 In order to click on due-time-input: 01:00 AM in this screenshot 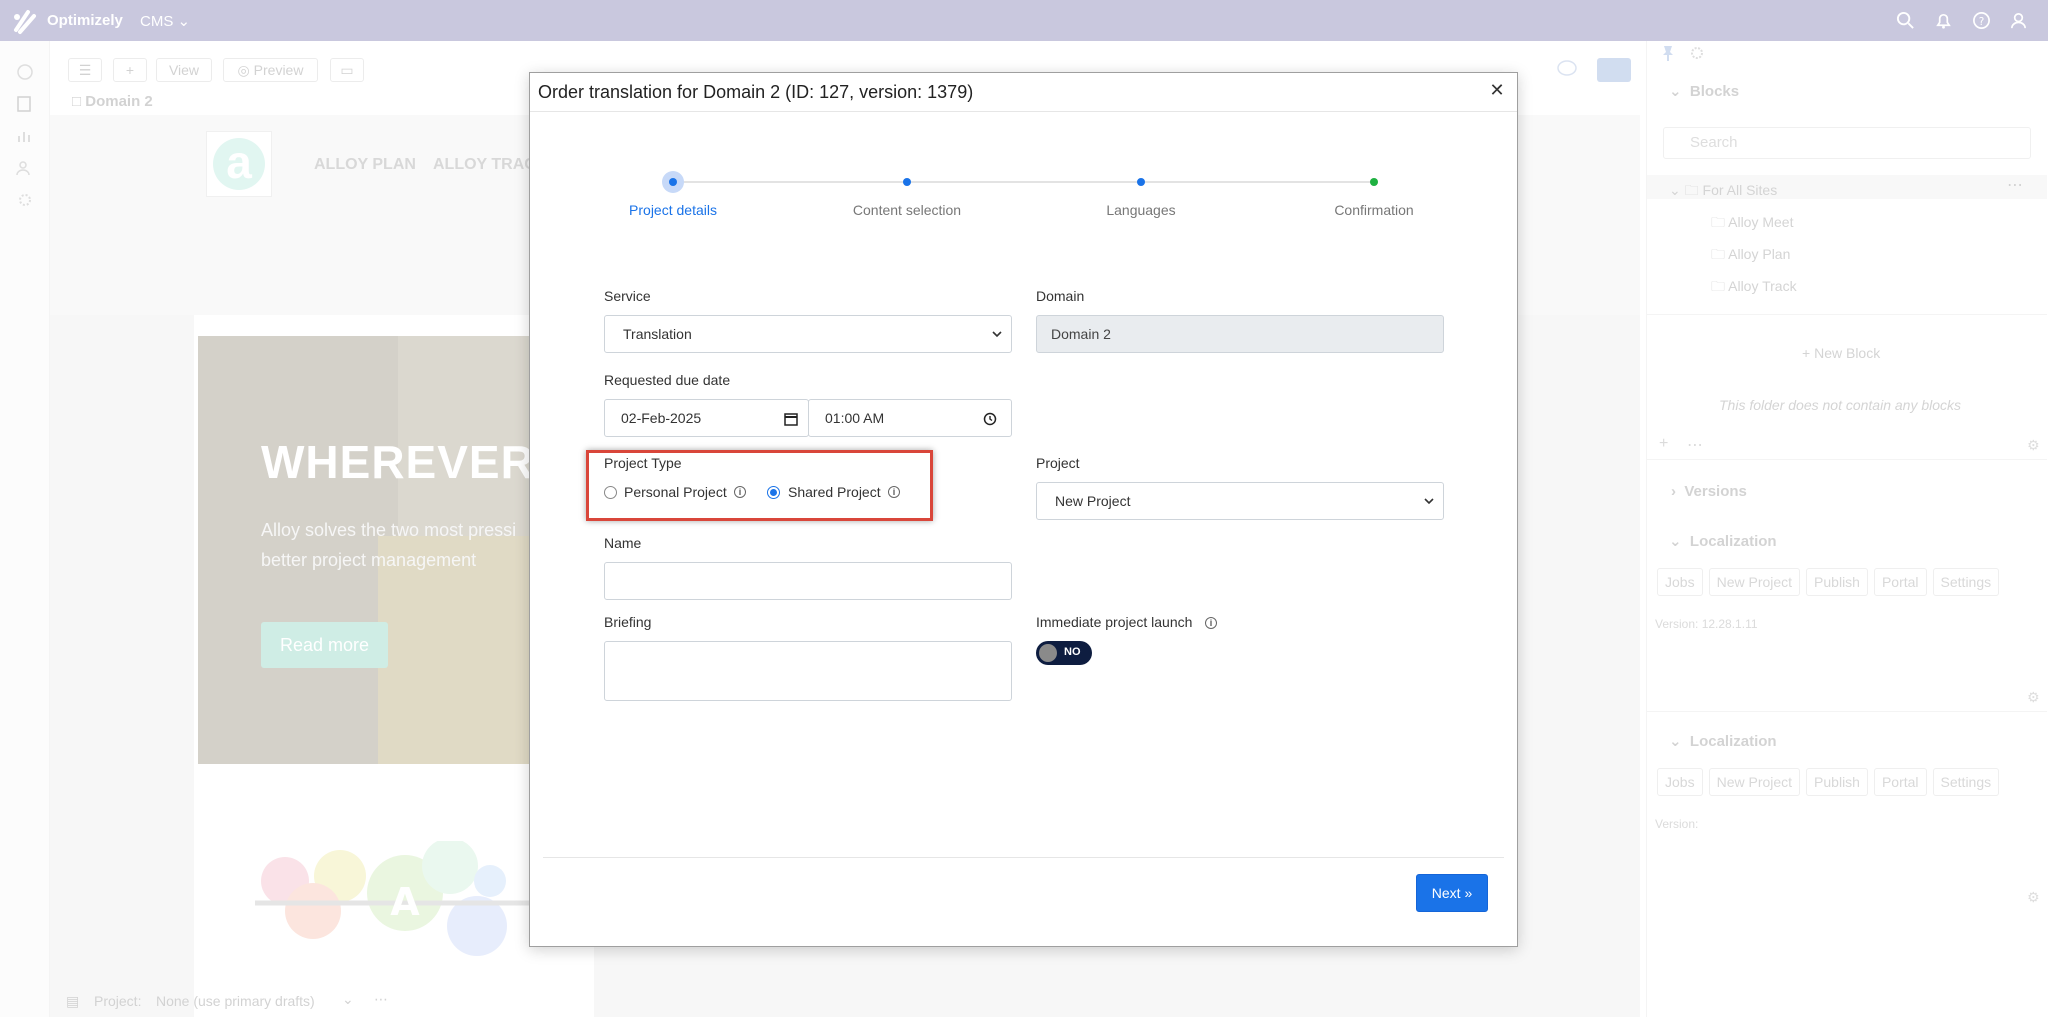, I will do `click(910, 418)`.